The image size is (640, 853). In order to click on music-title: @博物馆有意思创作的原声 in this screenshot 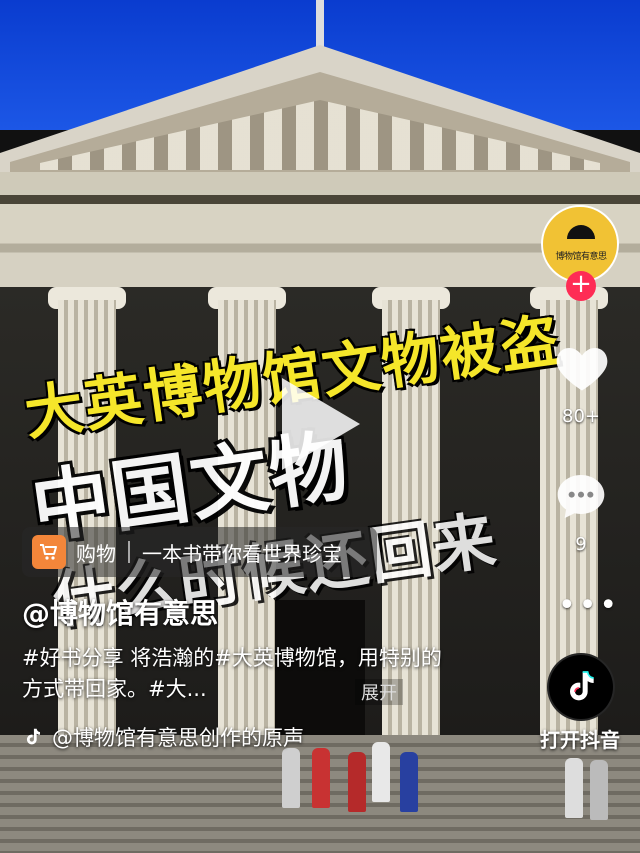, I will do `click(178, 738)`.